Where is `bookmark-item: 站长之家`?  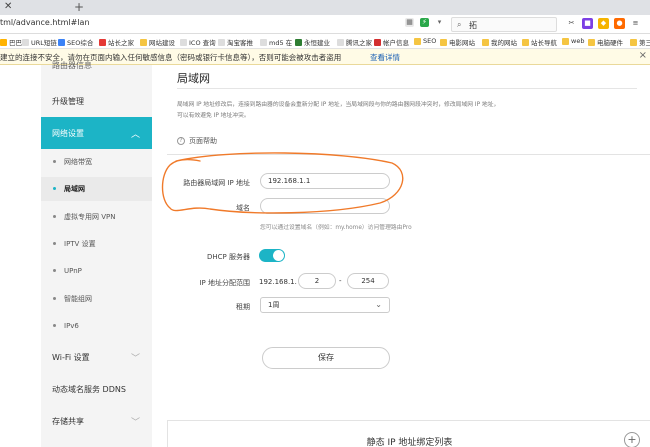 bookmark-item: 站长之家 is located at coordinates (116, 42).